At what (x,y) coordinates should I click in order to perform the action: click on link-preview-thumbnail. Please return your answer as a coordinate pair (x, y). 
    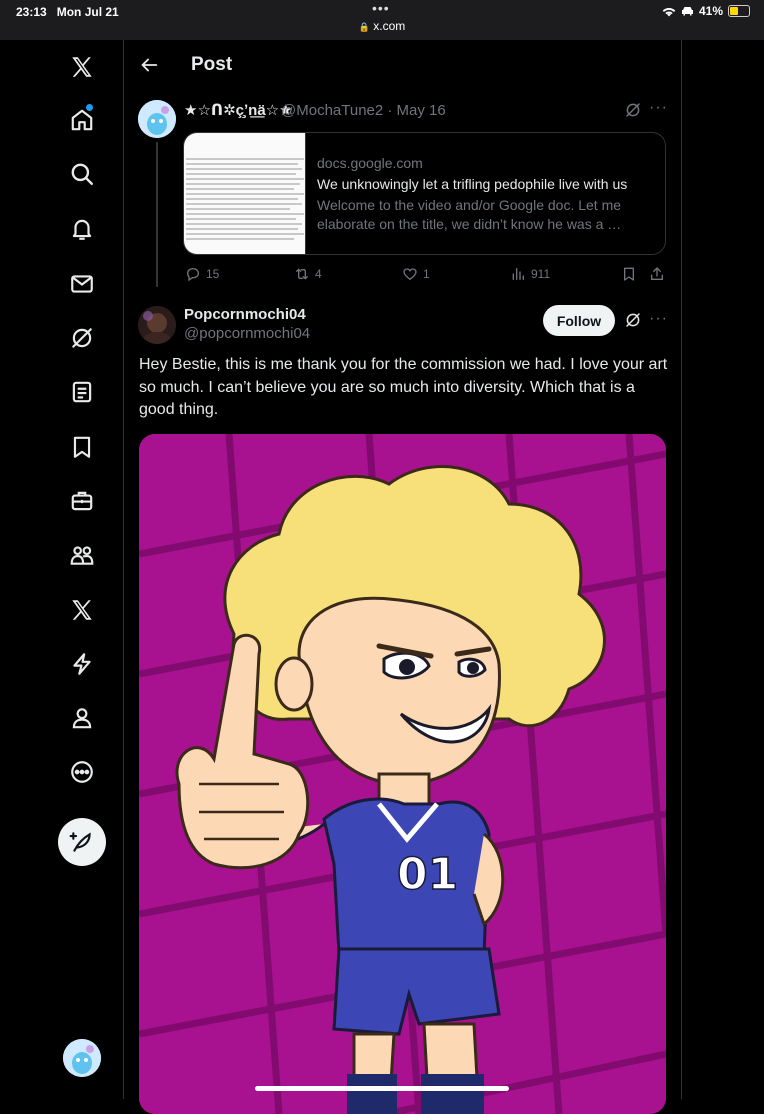
    Looking at the image, I should click on (245, 193).